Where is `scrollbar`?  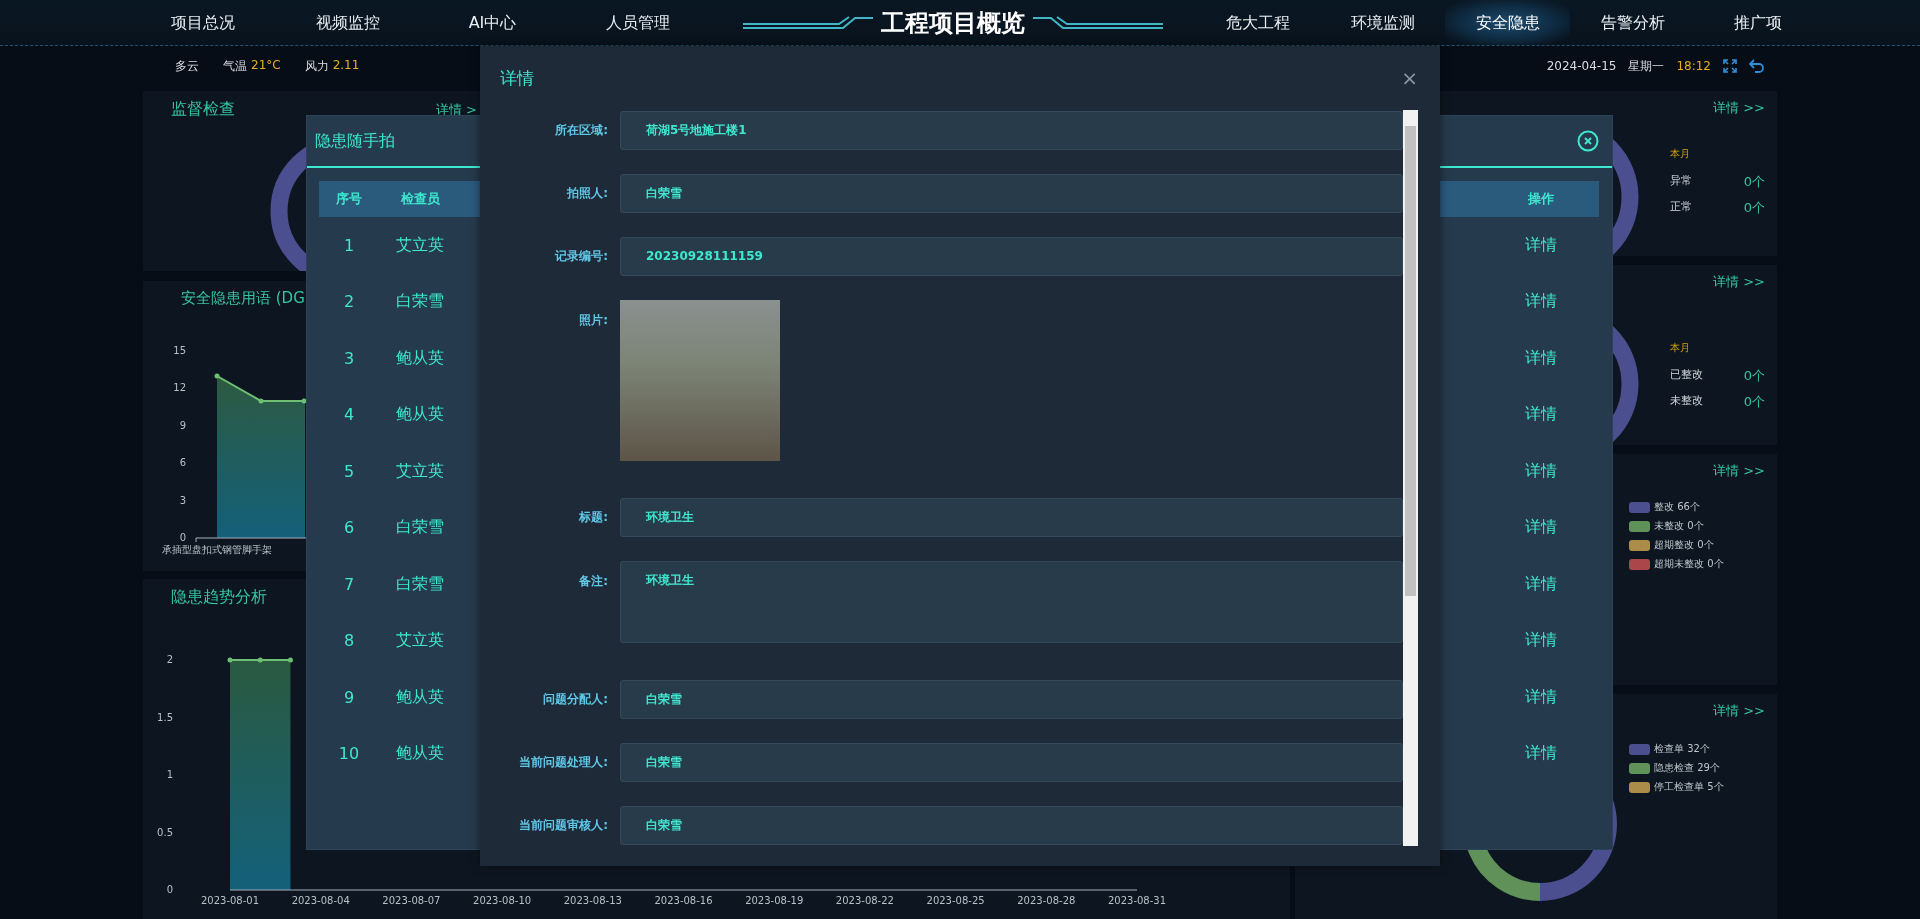 scrollbar is located at coordinates (1410, 478).